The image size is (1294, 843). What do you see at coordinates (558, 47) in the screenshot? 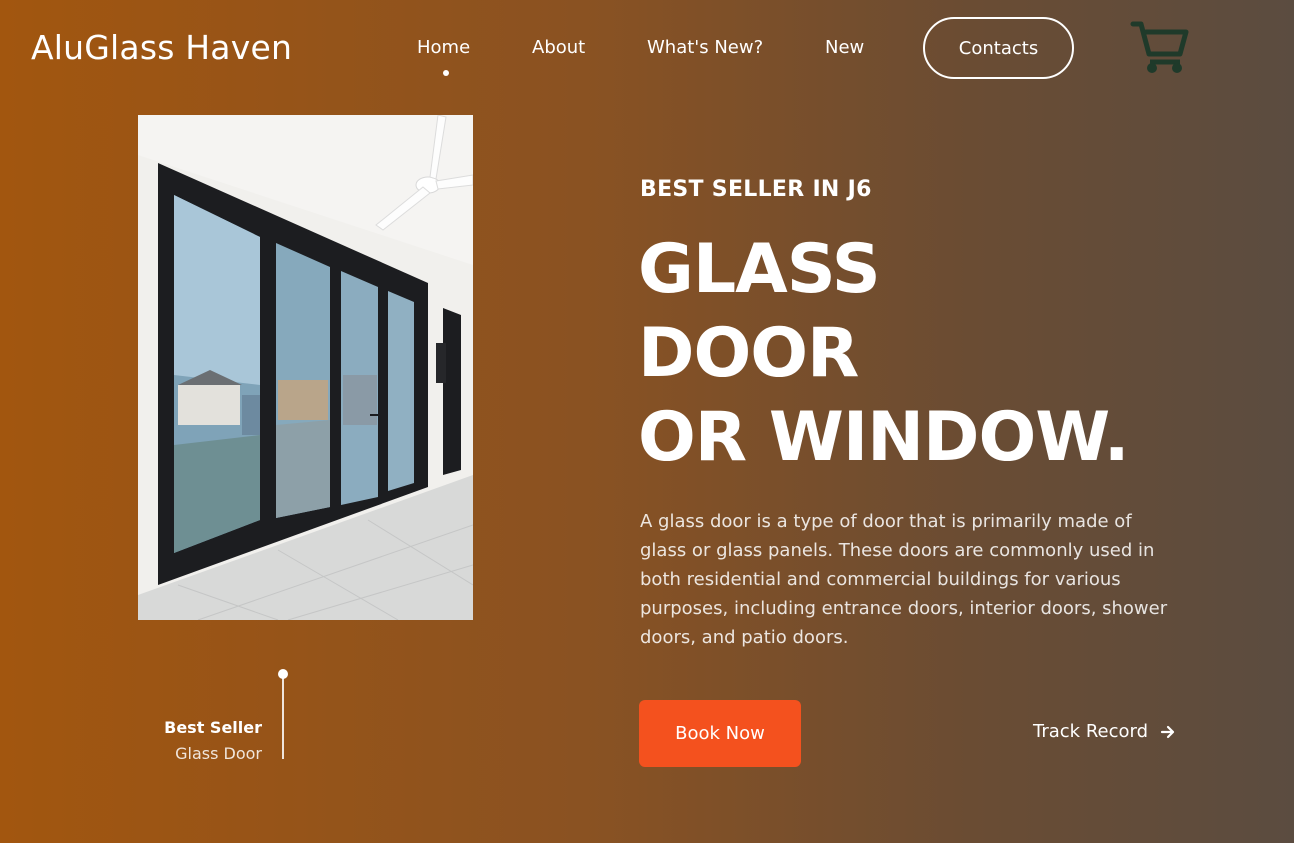
I see `nav-about: About` at bounding box center [558, 47].